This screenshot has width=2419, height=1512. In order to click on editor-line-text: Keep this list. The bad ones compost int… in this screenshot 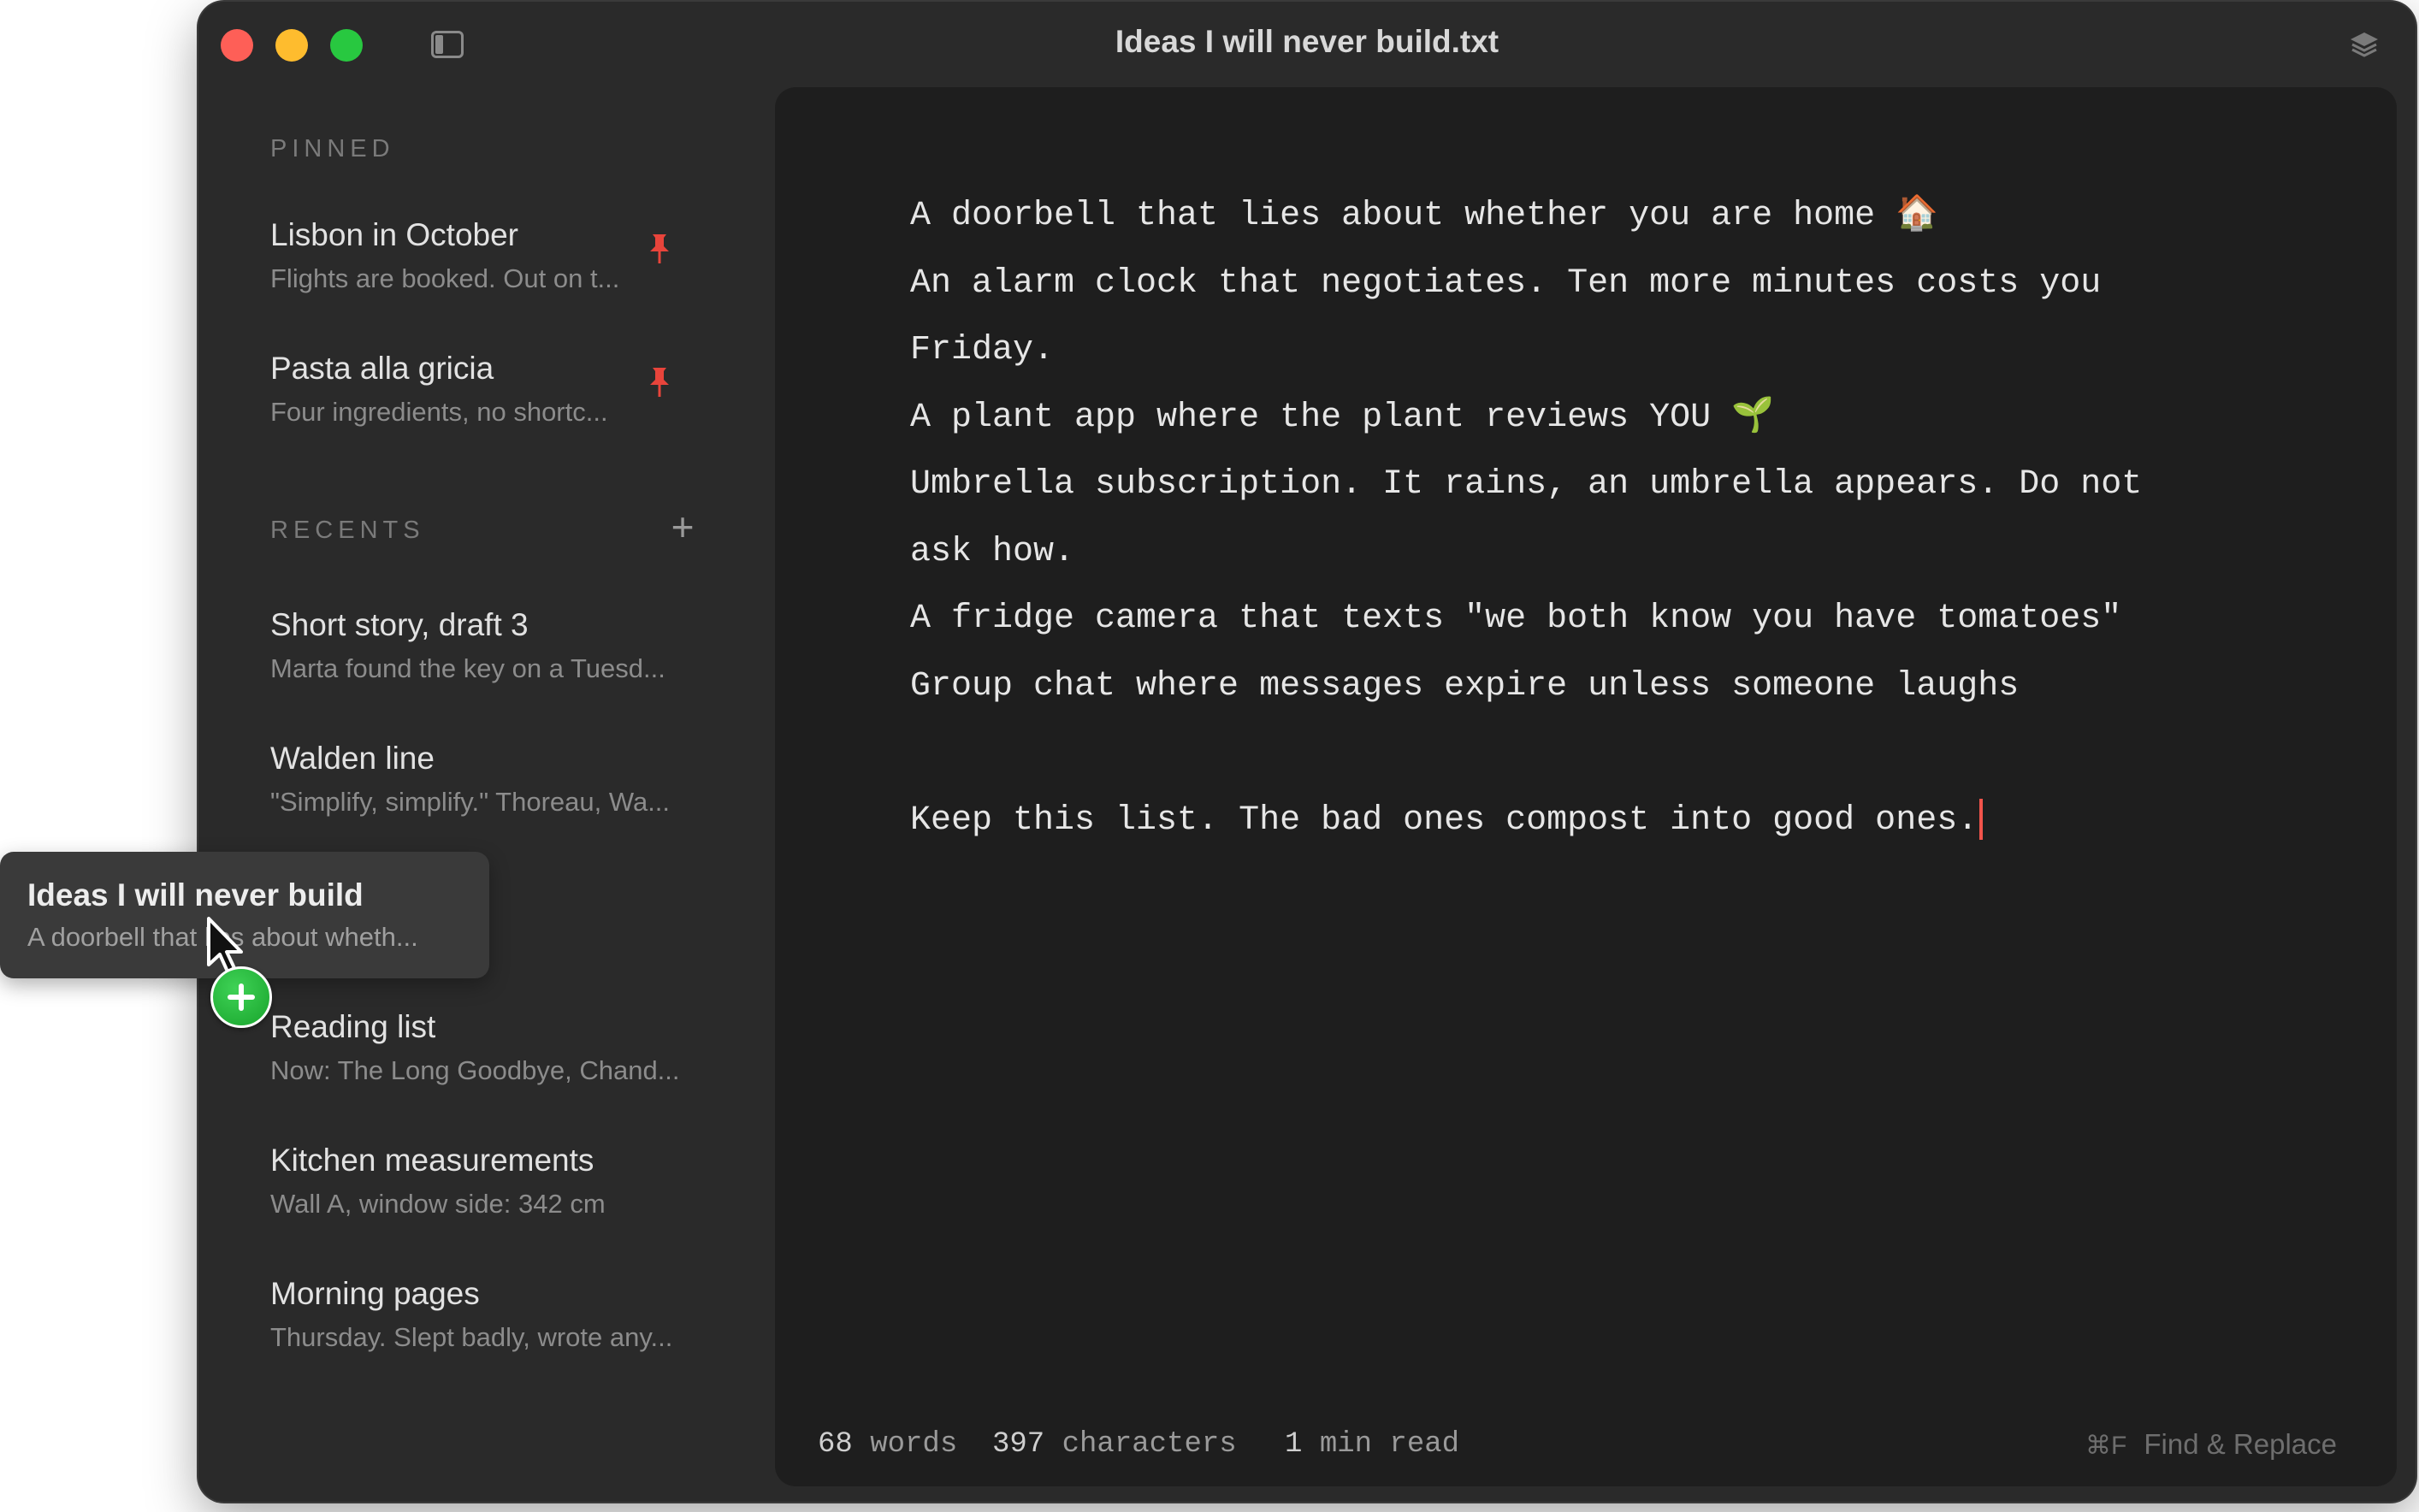, I will do `click(1444, 820)`.